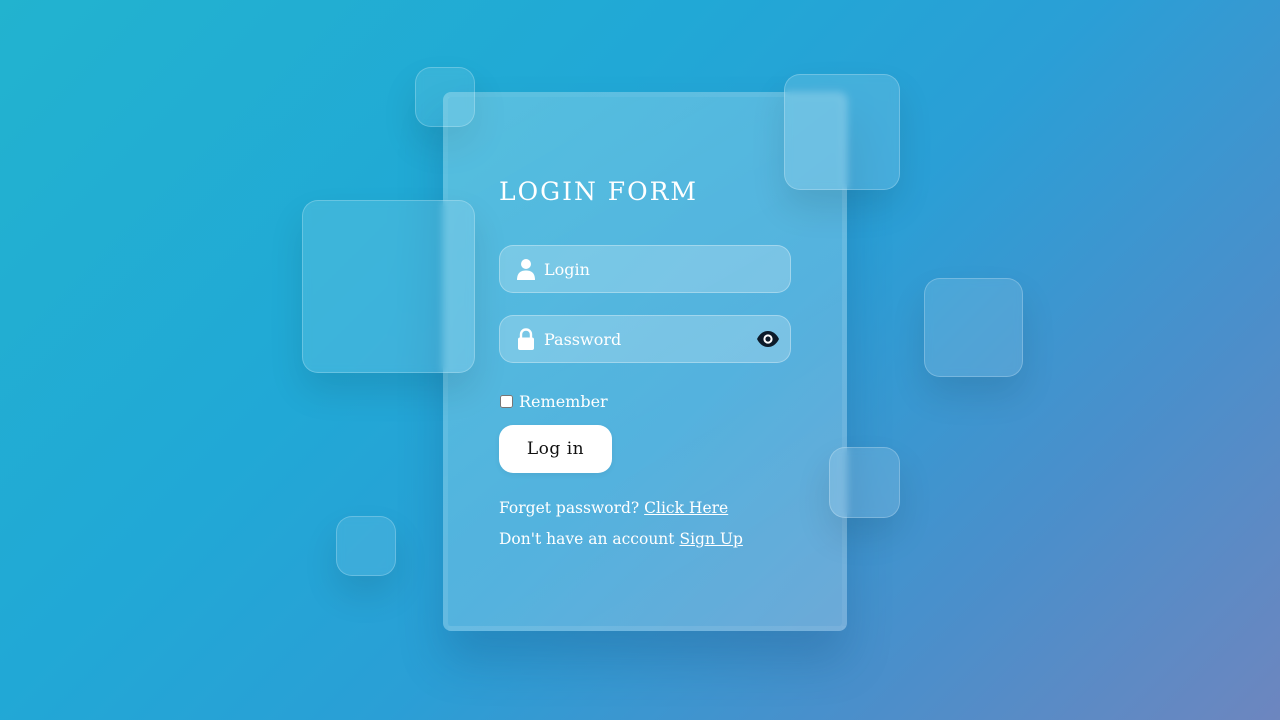 This screenshot has height=720, width=1280. What do you see at coordinates (526, 339) in the screenshot?
I see `lock-icon` at bounding box center [526, 339].